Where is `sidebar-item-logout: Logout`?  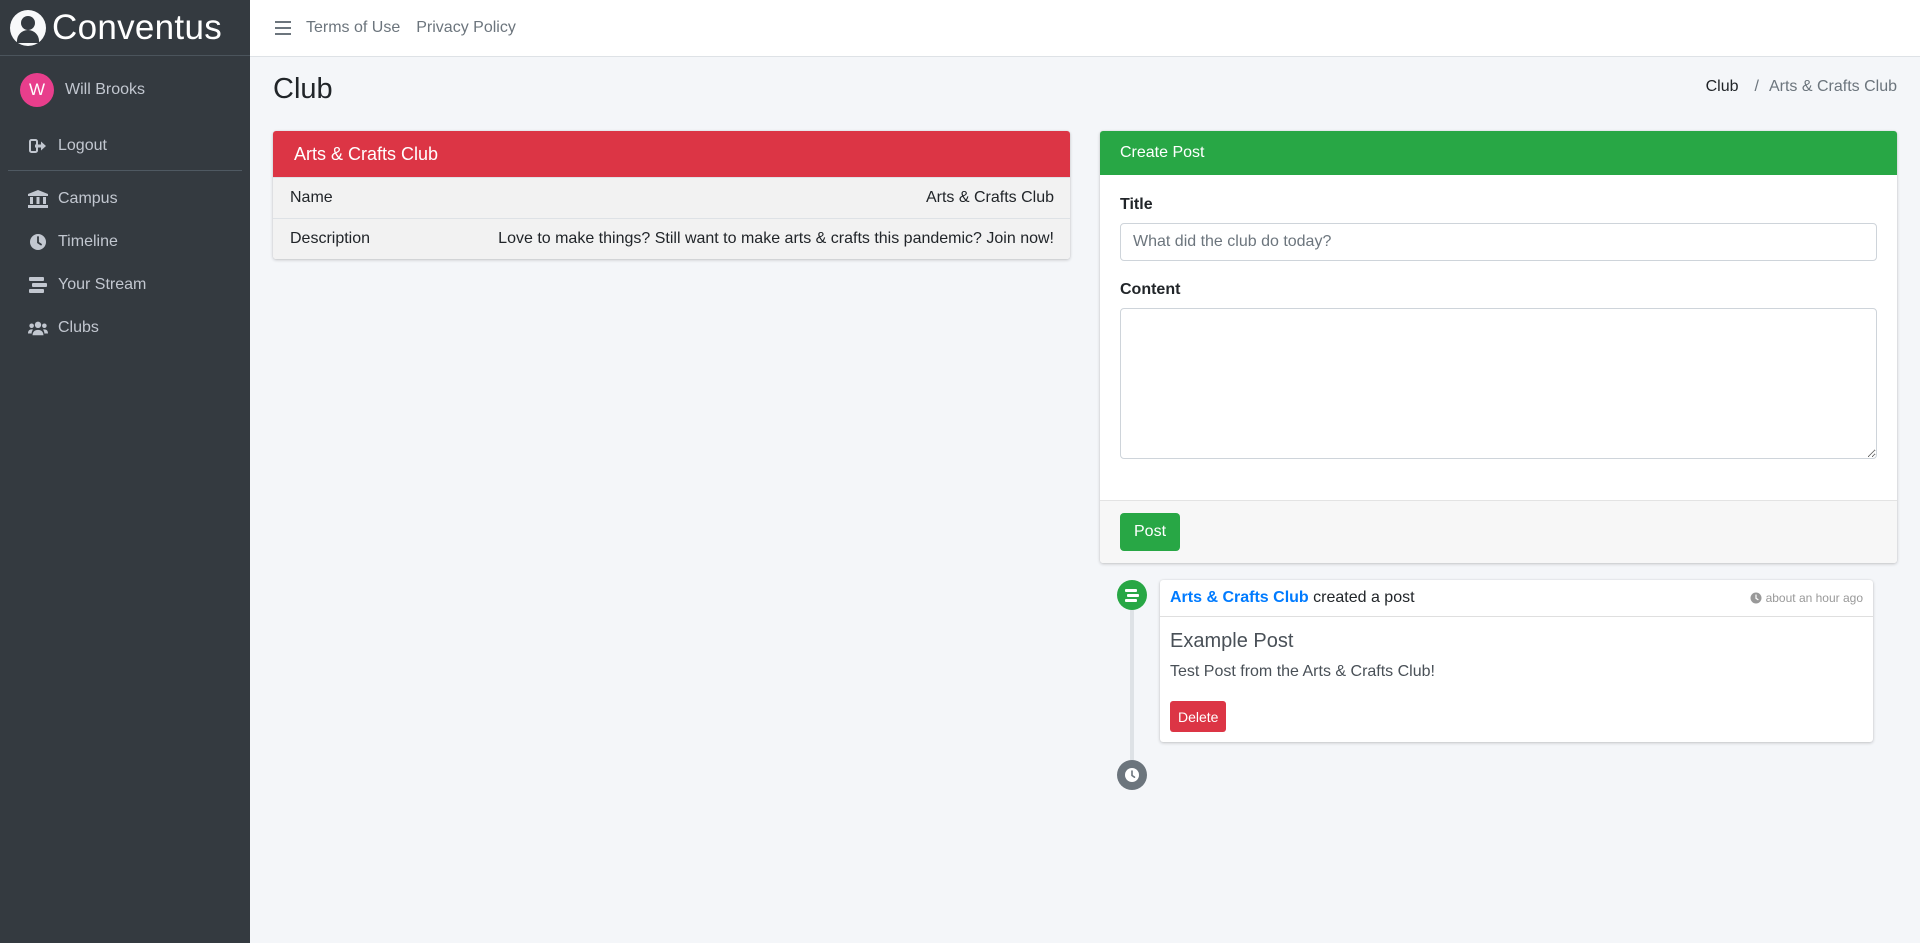
sidebar-item-logout: Logout is located at coordinates (125, 145).